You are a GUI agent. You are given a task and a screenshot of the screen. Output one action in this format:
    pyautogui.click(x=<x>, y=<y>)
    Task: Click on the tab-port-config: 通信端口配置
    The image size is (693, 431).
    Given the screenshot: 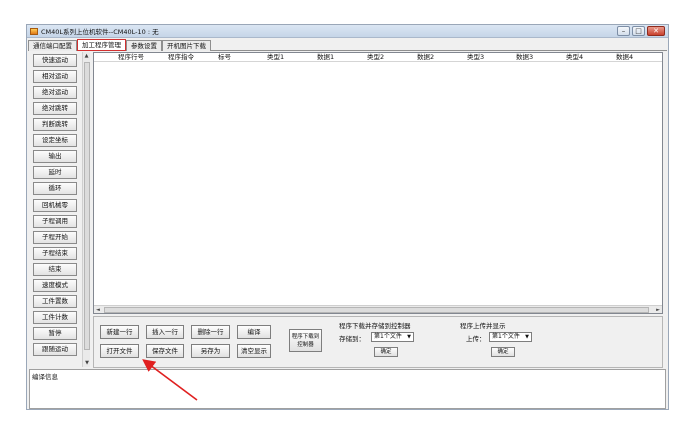 What is the action you would take?
    pyautogui.click(x=52, y=45)
    